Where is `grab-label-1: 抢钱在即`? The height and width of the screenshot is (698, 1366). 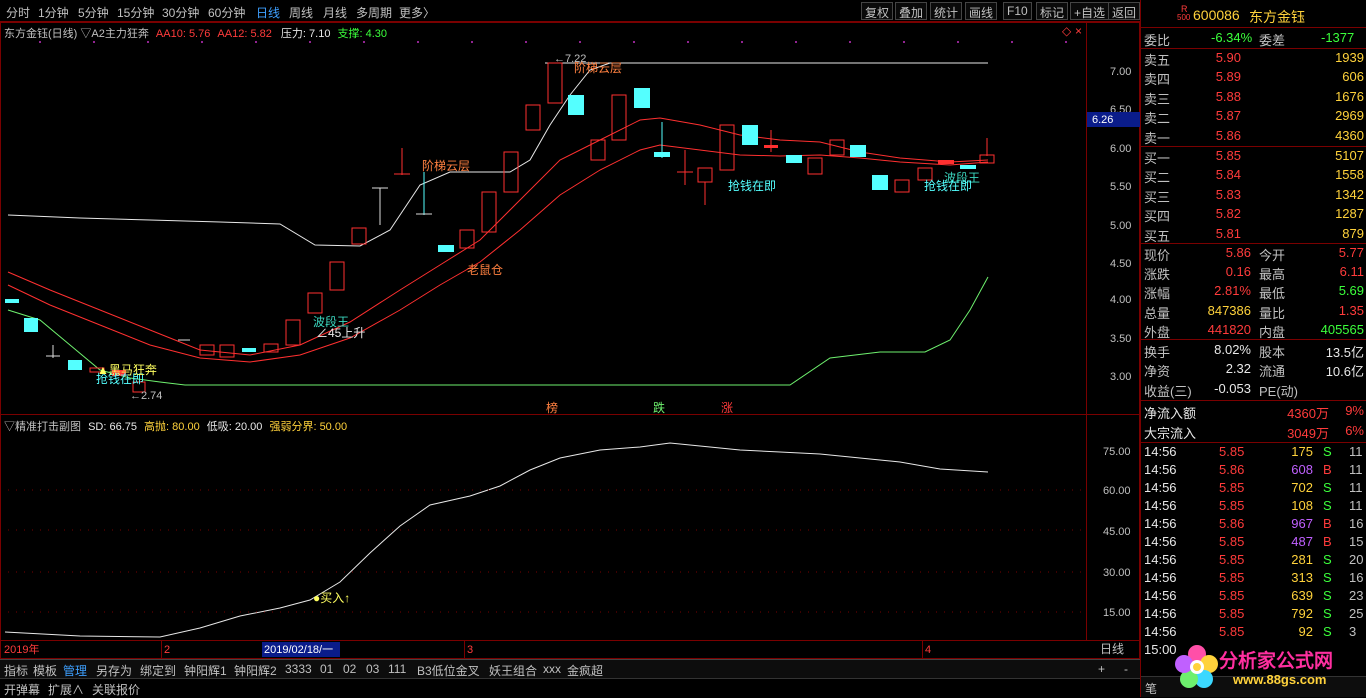
grab-label-1: 抢钱在即 is located at coordinates (752, 185).